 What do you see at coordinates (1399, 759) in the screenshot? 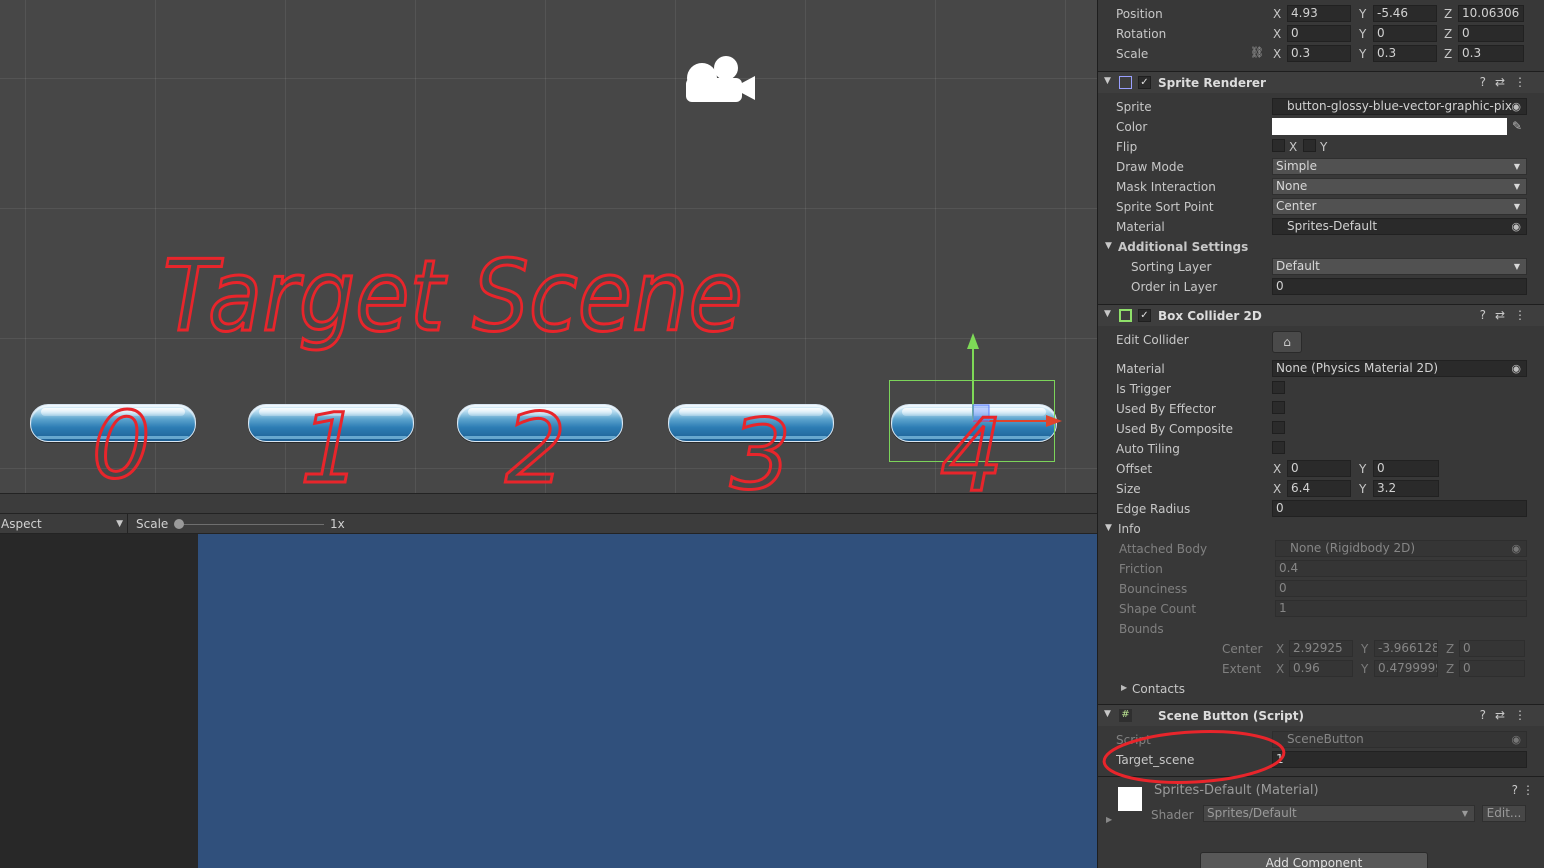
I see `target-scene-field: 1` at bounding box center [1399, 759].